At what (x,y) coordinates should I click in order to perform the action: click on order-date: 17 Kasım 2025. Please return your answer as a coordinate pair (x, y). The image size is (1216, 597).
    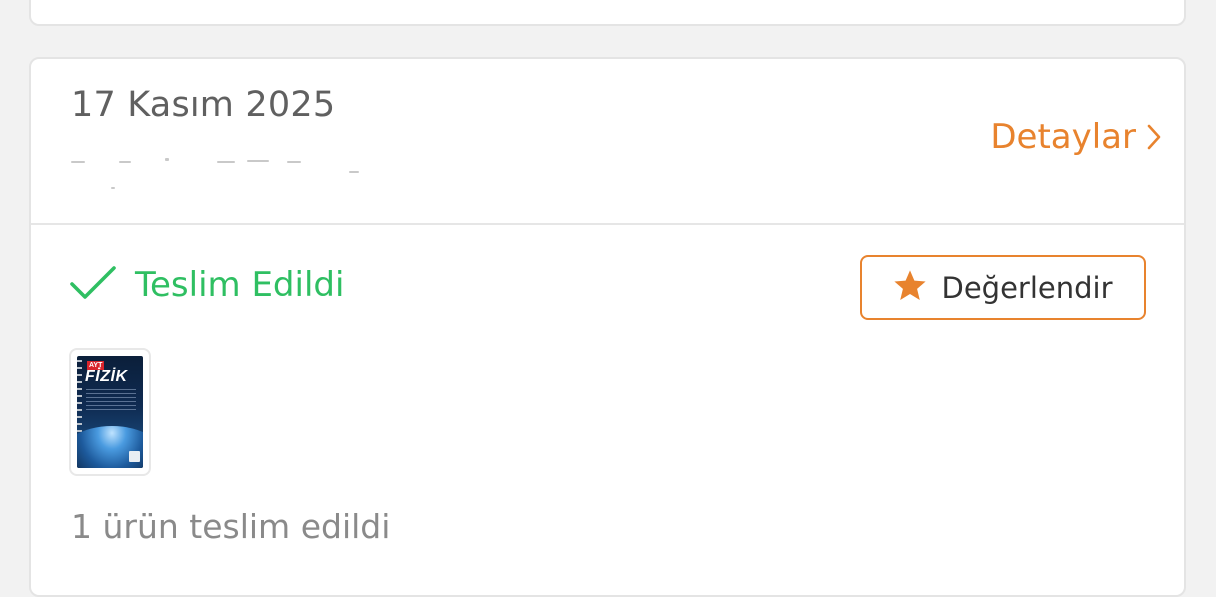
    Looking at the image, I should click on (203, 105).